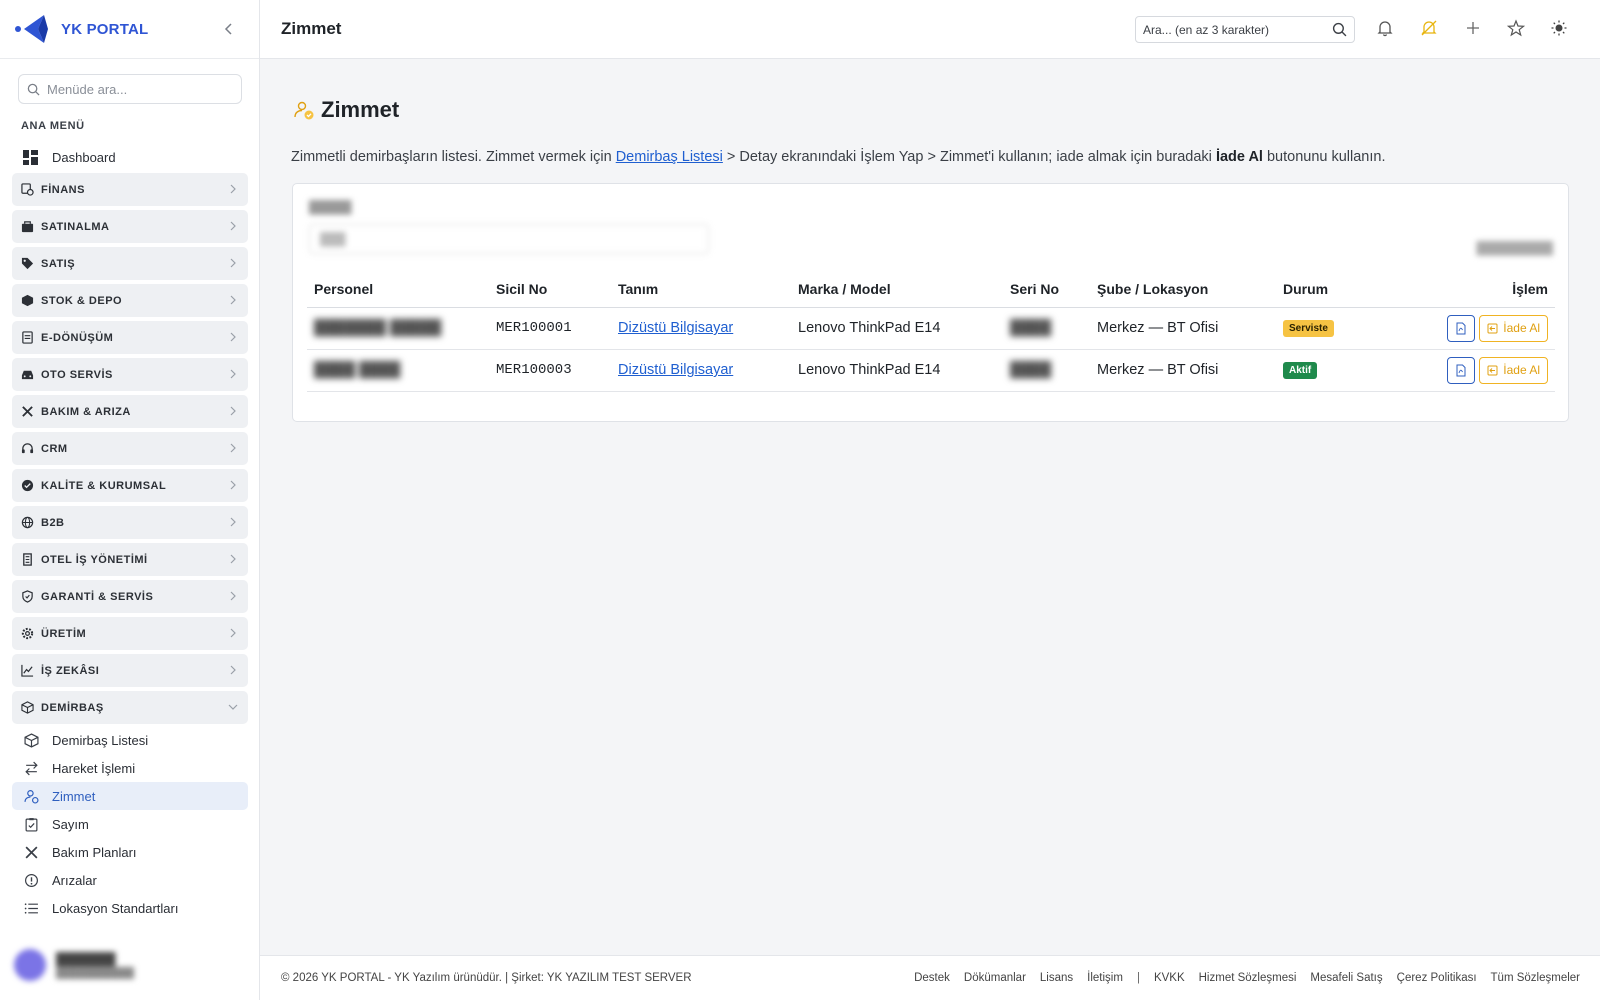 The image size is (1600, 1000). Describe the element at coordinates (1430, 29) in the screenshot. I see `bell-off-icon` at that location.